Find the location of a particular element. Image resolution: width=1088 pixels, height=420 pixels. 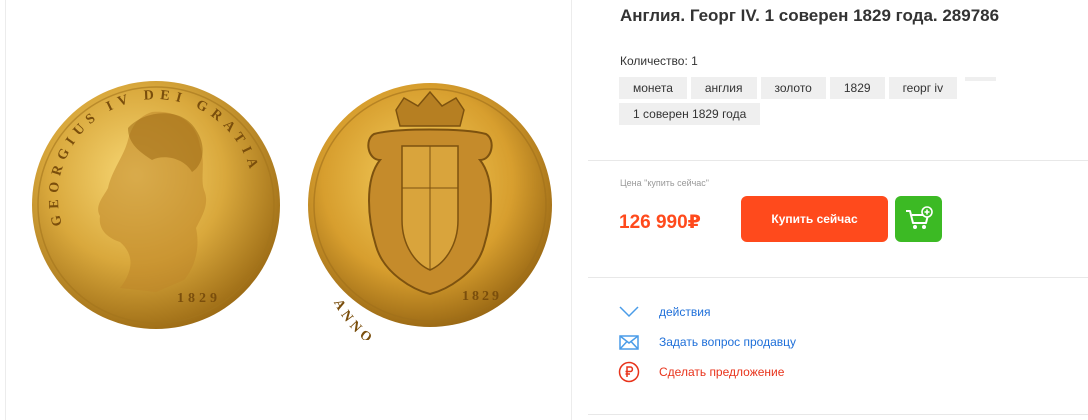

tag-year: 1829 is located at coordinates (857, 88).